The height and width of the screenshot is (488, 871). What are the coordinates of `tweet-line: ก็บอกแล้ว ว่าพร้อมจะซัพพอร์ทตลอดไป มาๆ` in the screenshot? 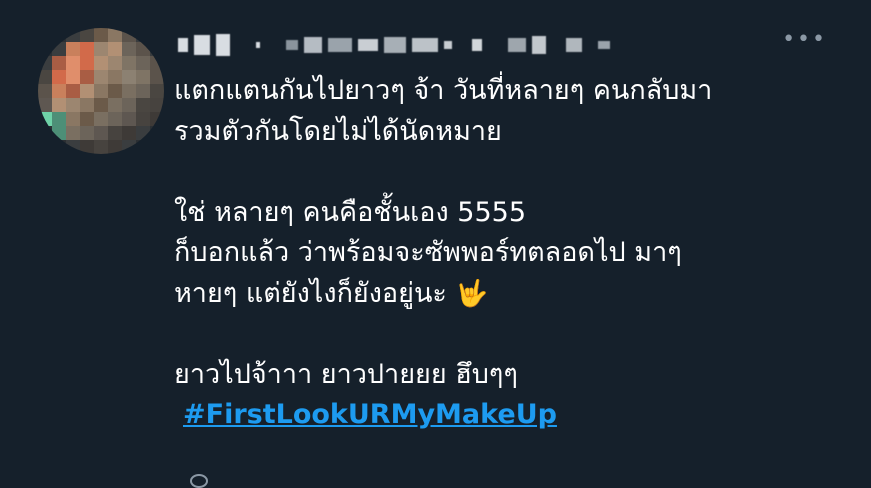 It's located at (428, 252).